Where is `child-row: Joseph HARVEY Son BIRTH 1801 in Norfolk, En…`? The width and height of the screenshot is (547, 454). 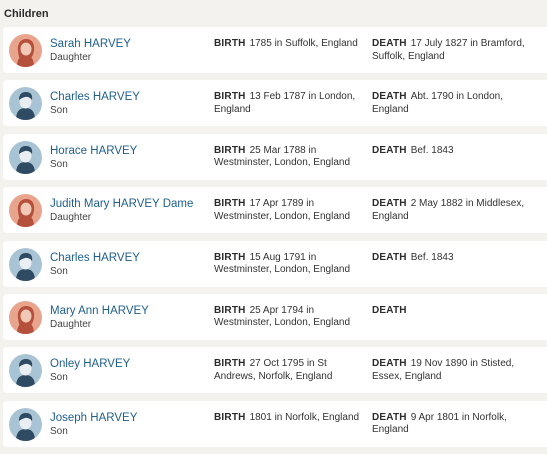
child-row: Joseph HARVEY Son BIRTH 1801 in Norfolk, En… is located at coordinates (275, 423).